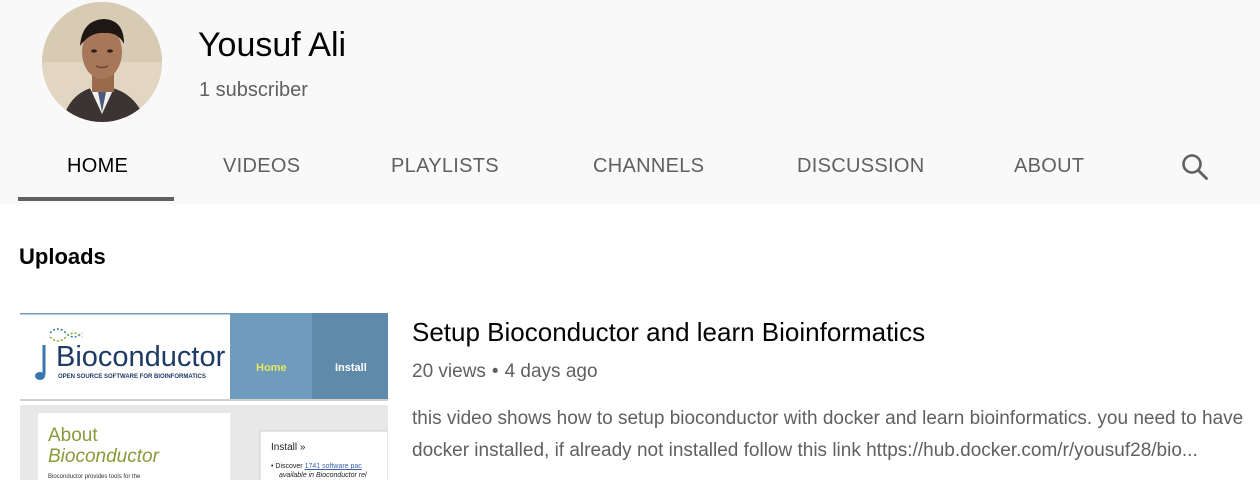 This screenshot has height=480, width=1260. I want to click on video-metadata: 20 views • 4 days ago, so click(505, 372).